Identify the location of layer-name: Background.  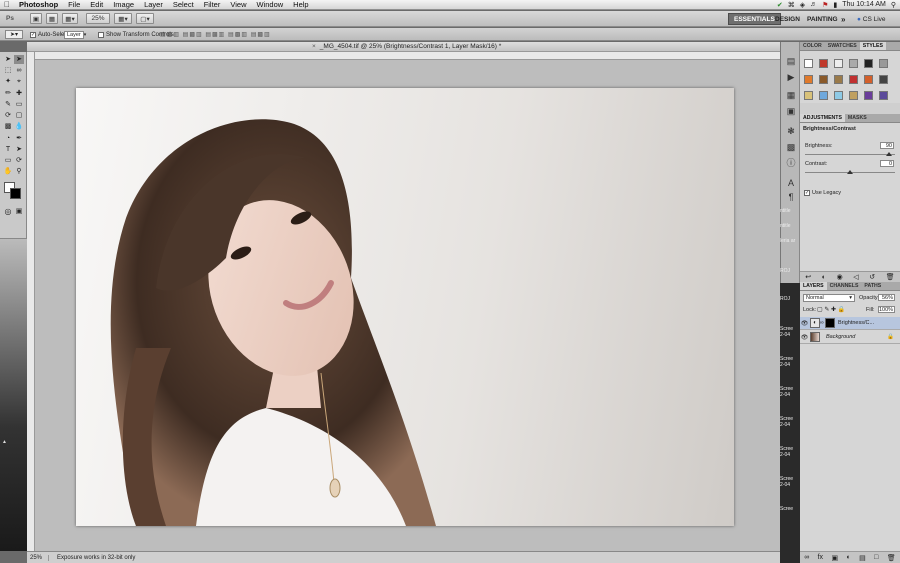
(840, 337).